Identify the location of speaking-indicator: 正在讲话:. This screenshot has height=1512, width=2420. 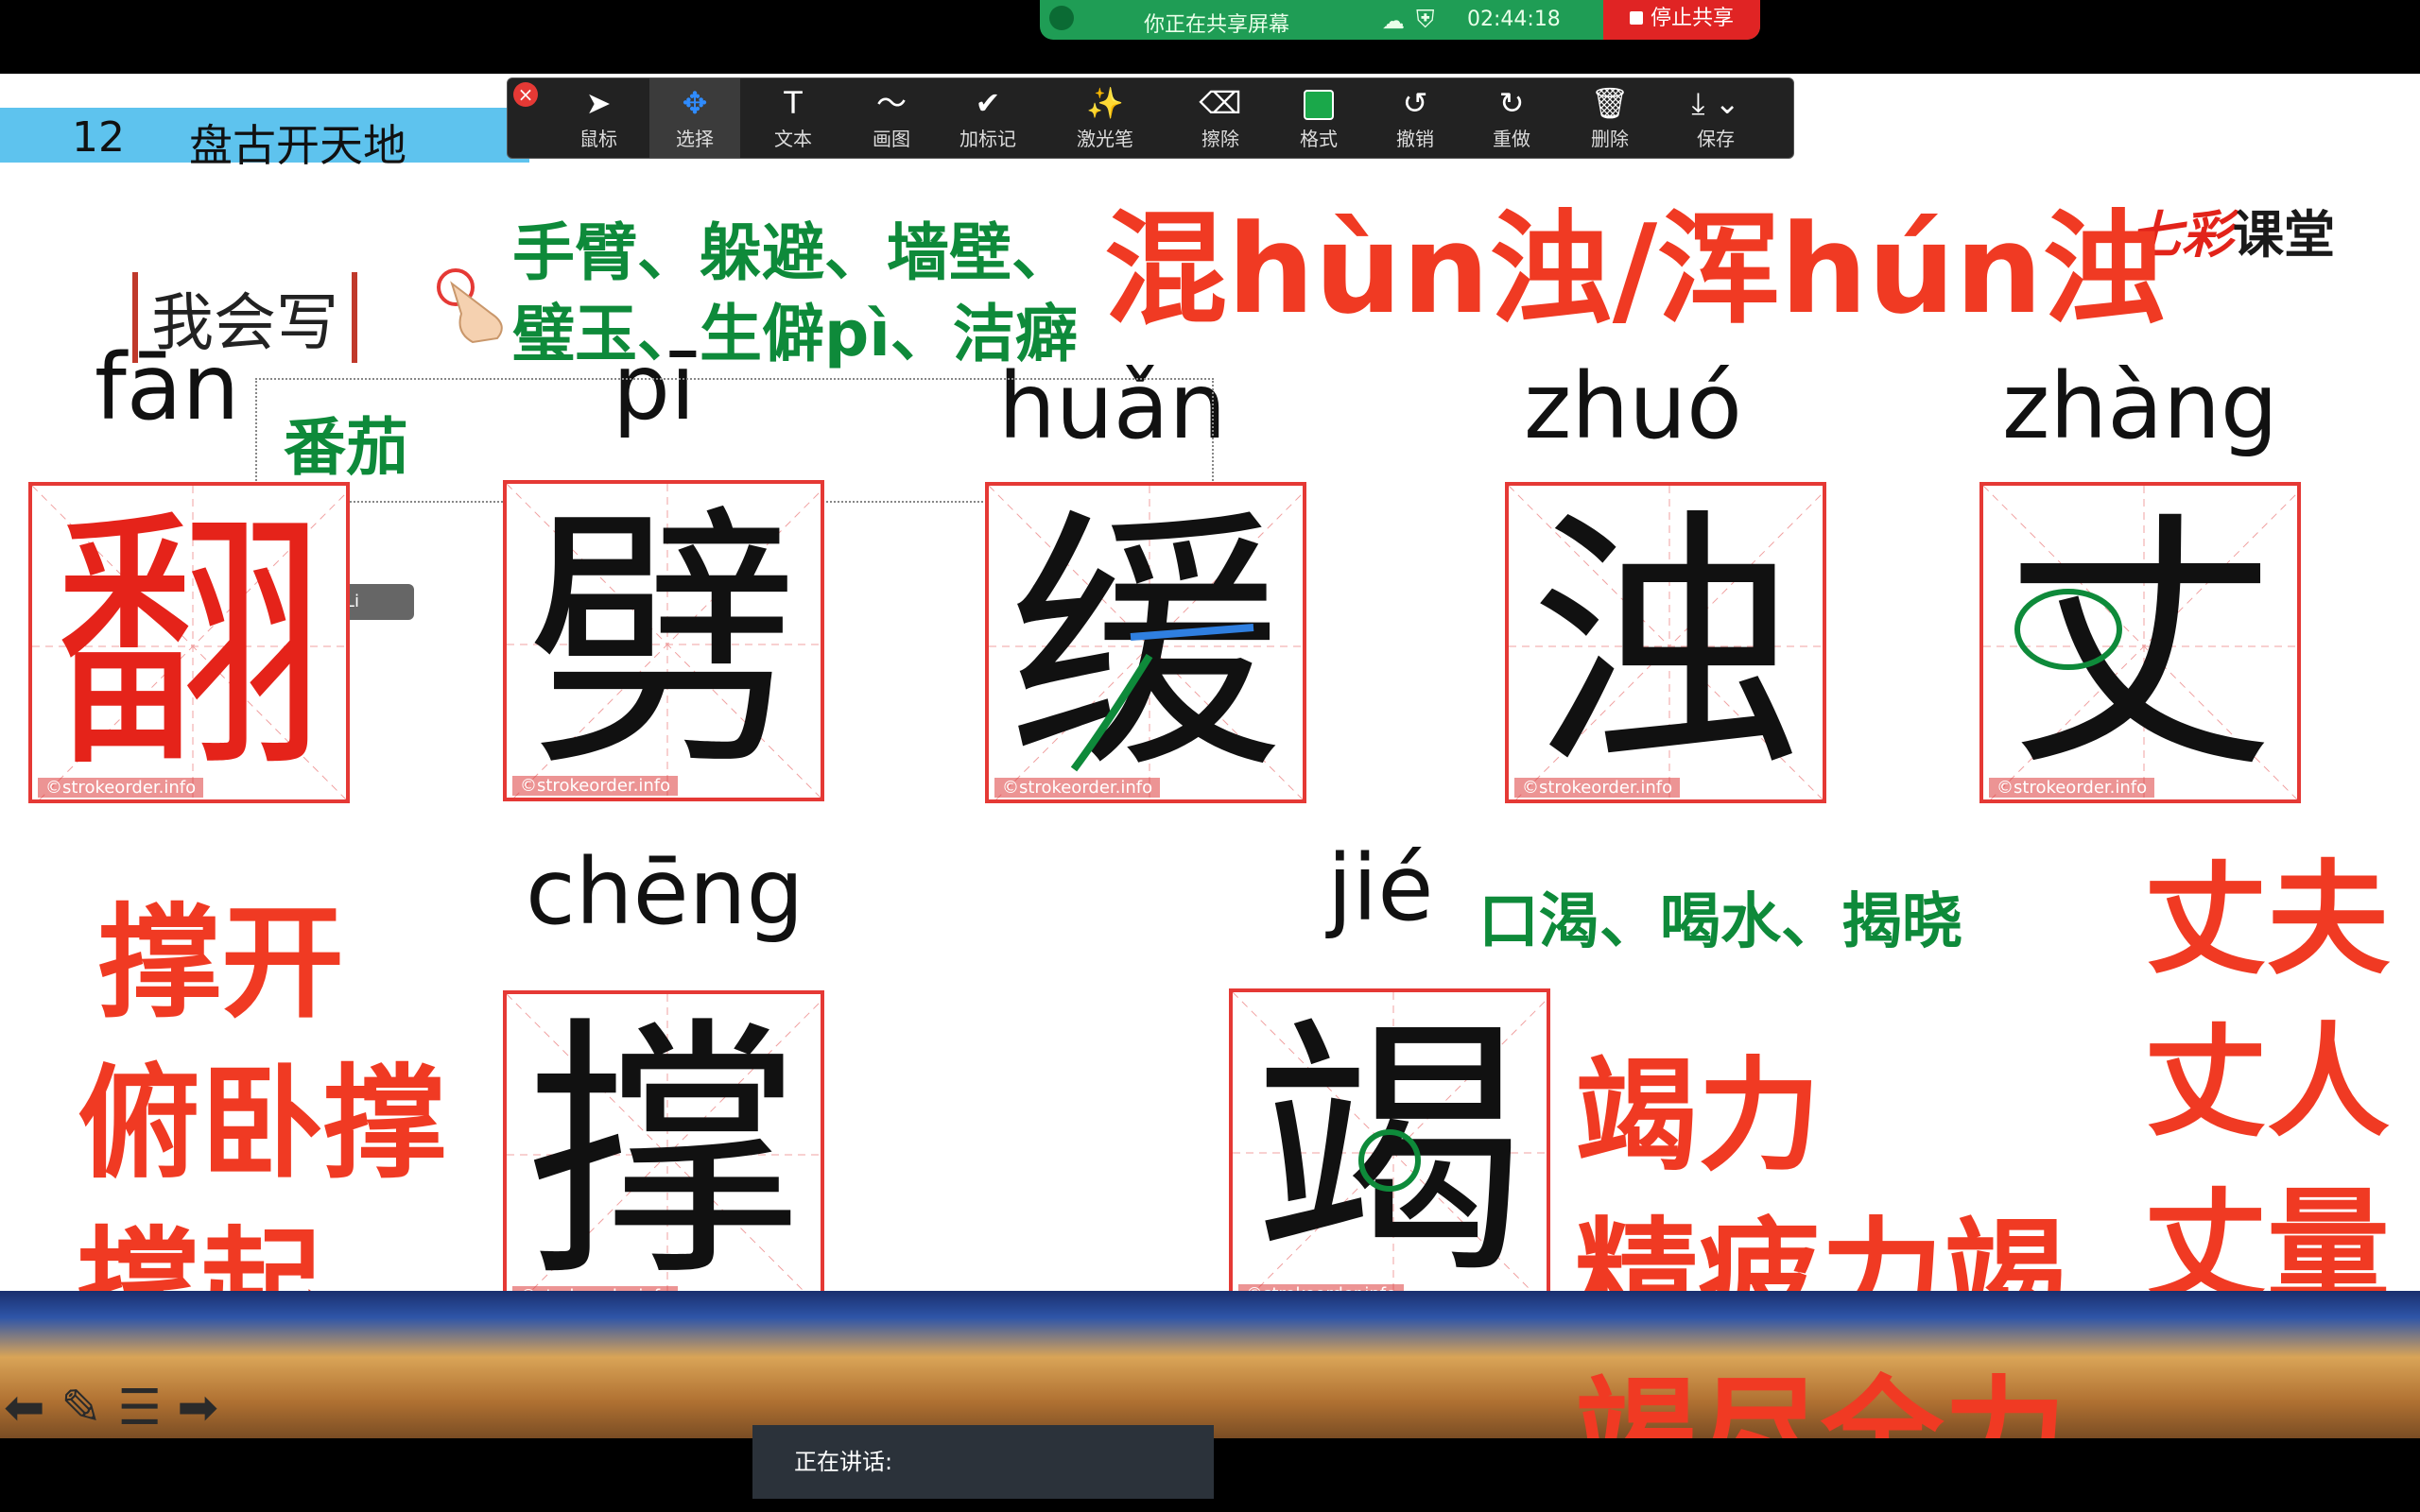
(983, 1462).